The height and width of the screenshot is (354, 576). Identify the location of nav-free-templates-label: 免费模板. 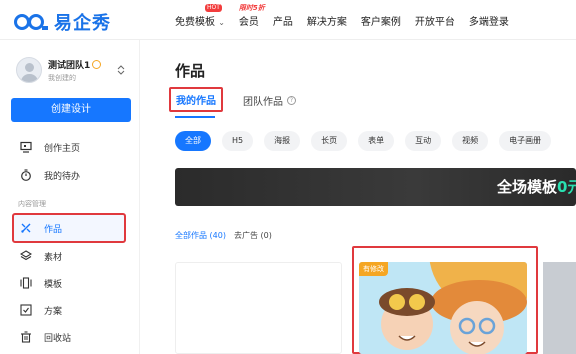
(195, 22).